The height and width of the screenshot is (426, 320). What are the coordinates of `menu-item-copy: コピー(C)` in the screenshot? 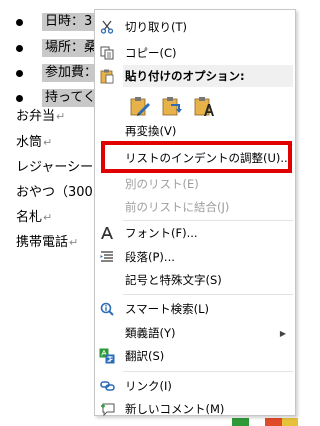 It's located at (195, 53).